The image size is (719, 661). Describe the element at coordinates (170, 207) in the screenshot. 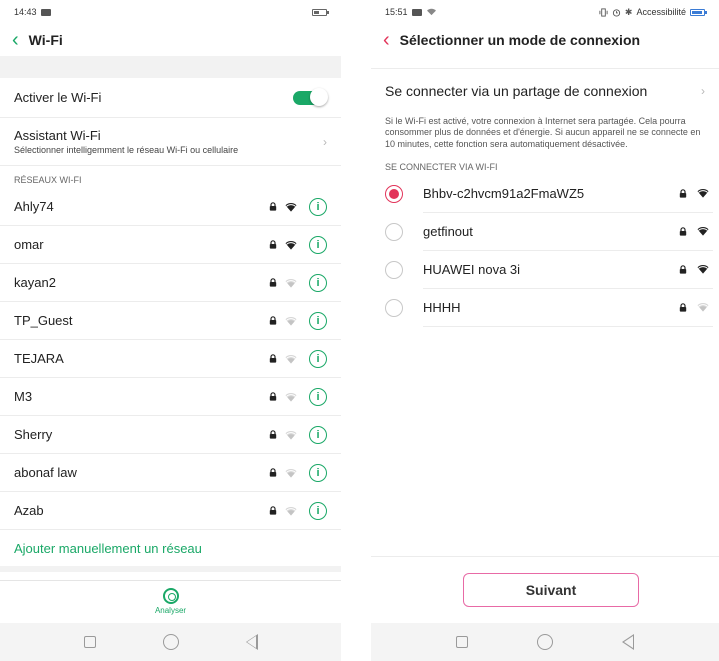

I see `wifi-network-row: Ahly74 i` at that location.